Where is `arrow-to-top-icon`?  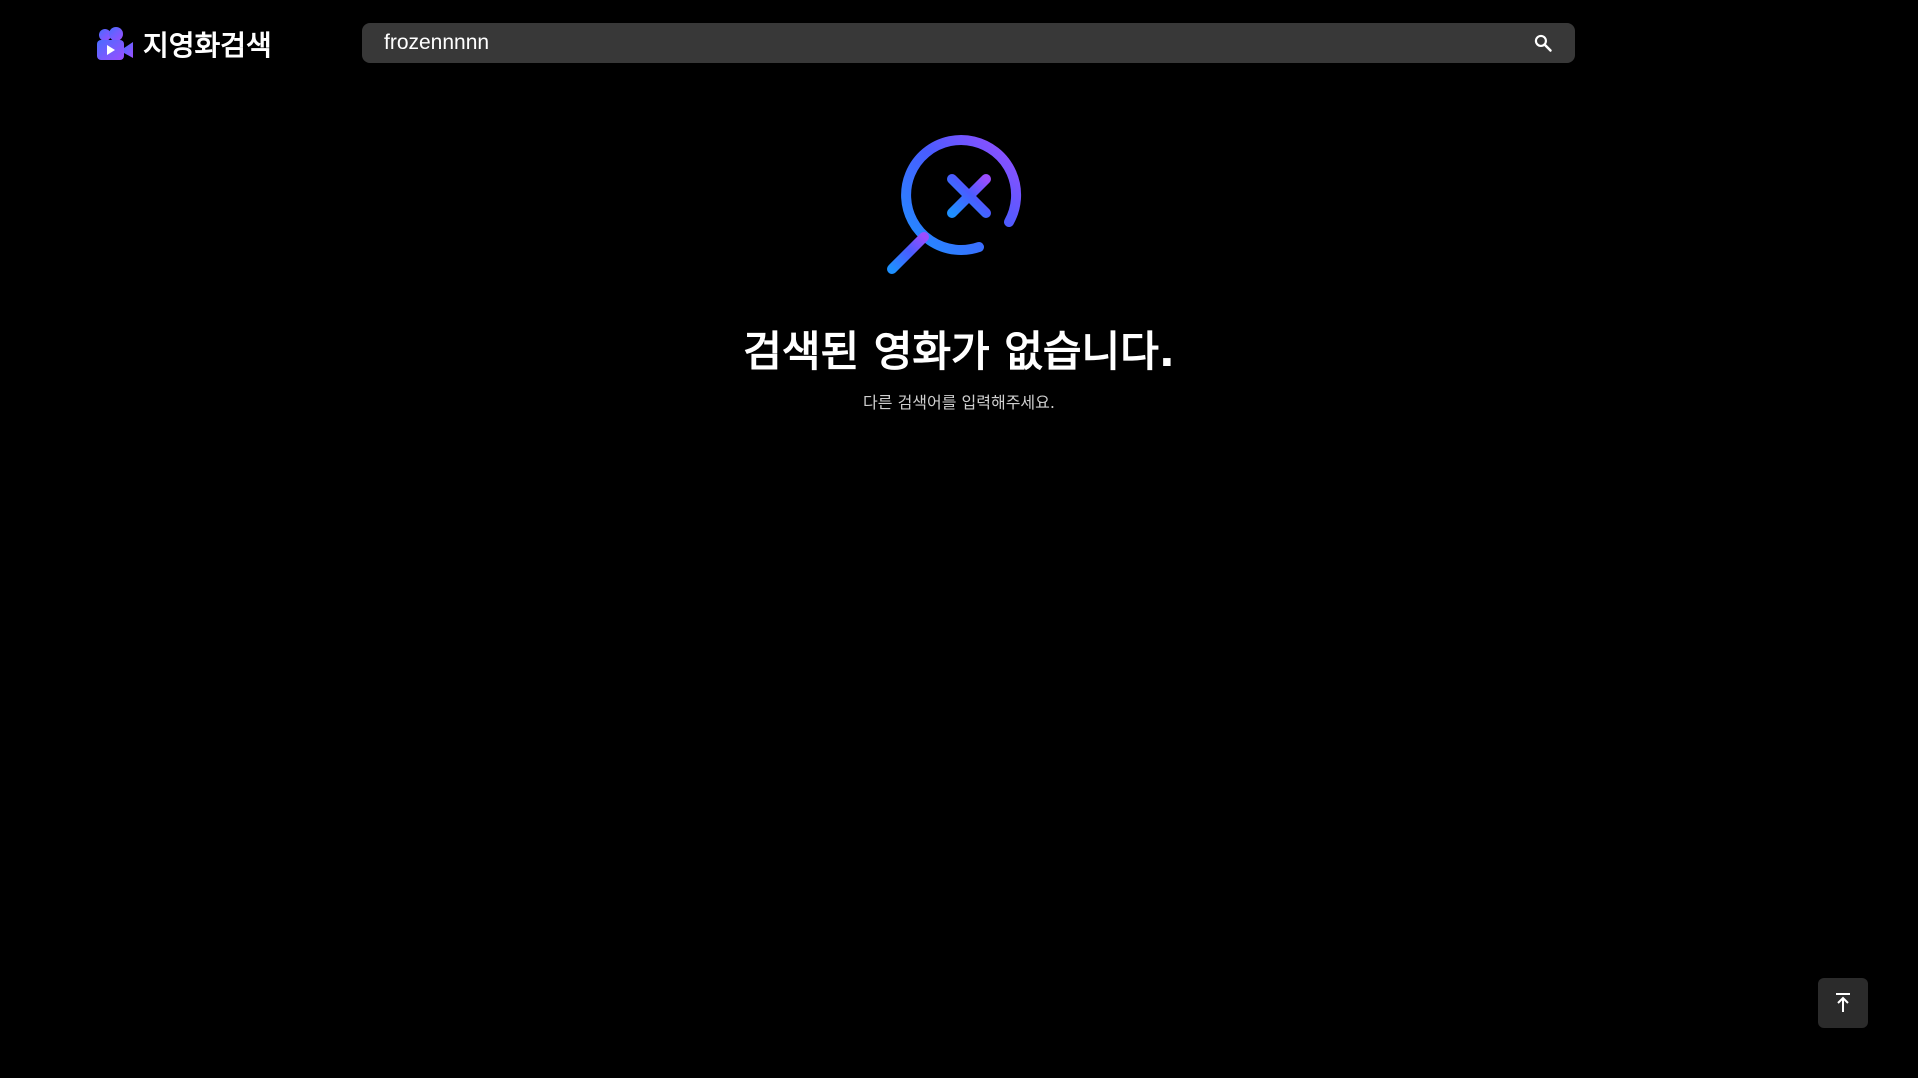
arrow-to-top-icon is located at coordinates (1843, 1002).